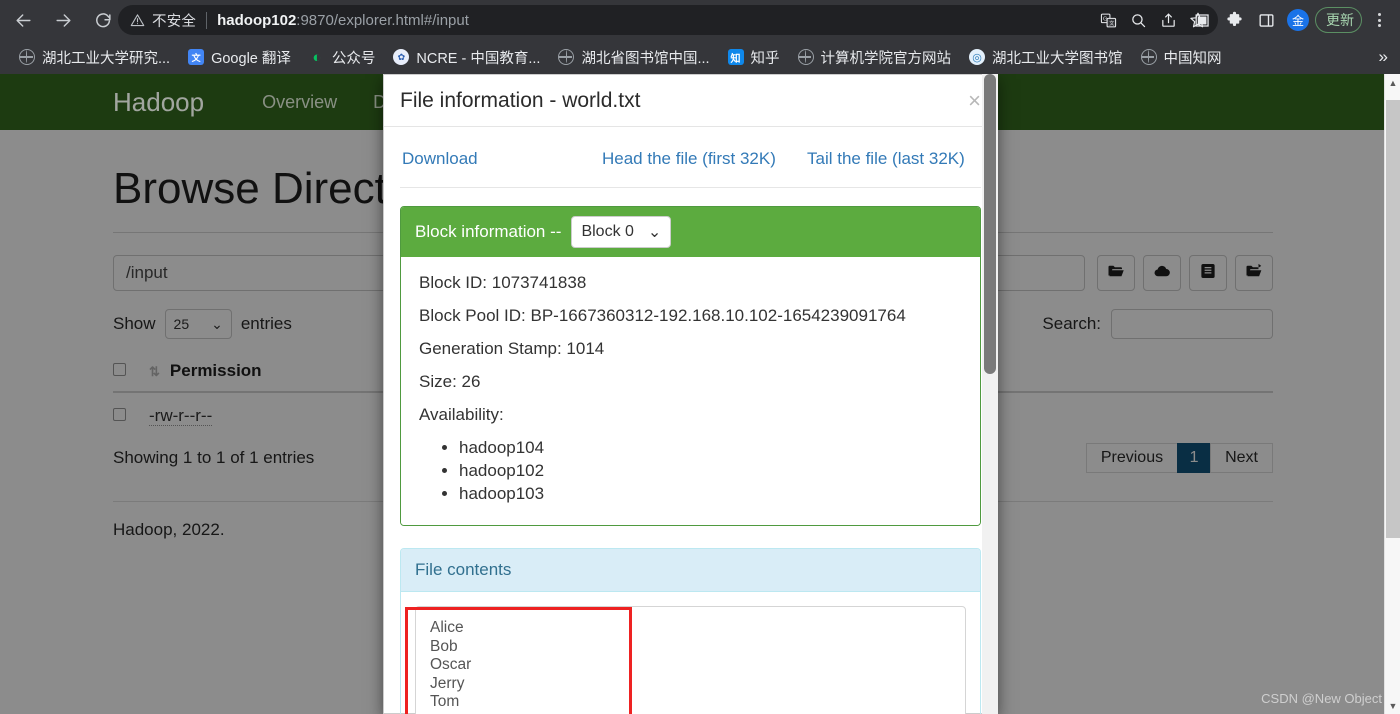  I want to click on tail-file-link: Tail the file (last 32K), so click(886, 159).